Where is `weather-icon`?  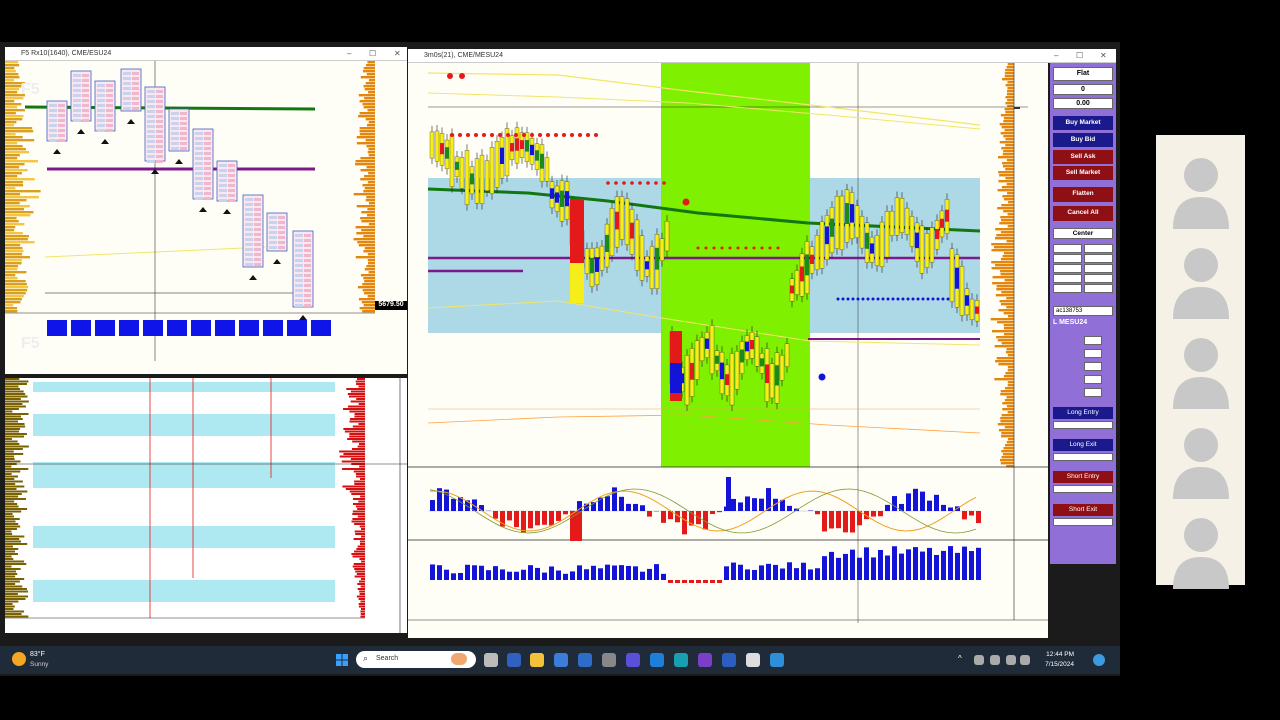 weather-icon is located at coordinates (19, 659).